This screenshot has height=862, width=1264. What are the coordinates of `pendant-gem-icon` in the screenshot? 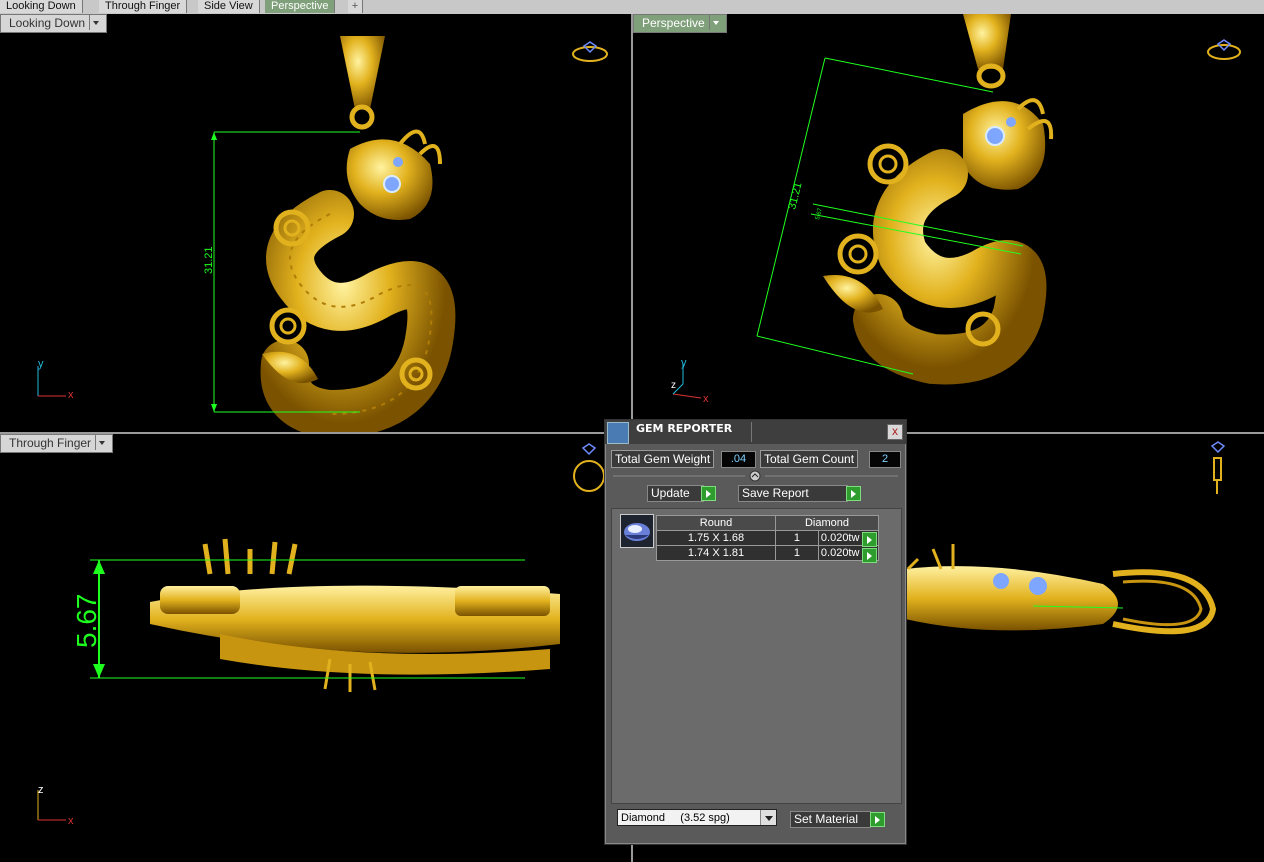 It's located at (1218, 467).